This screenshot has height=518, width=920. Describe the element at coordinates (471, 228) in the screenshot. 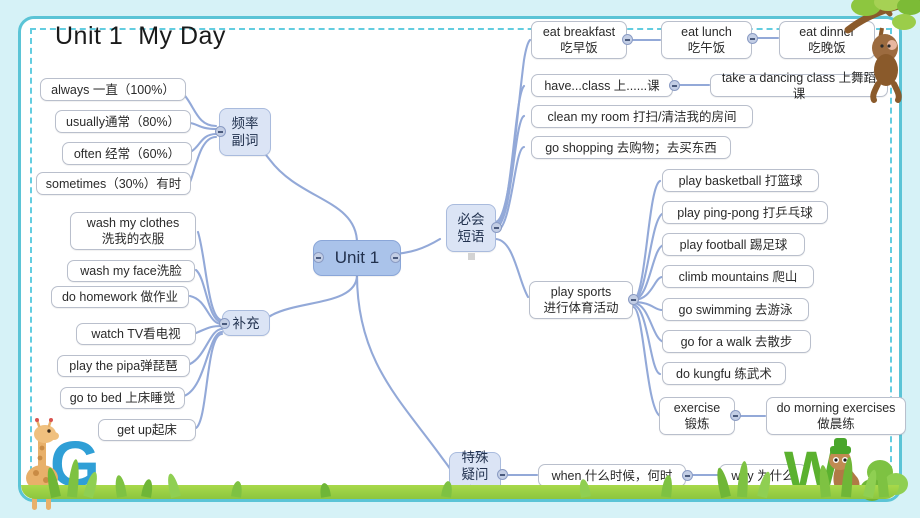

I see `branch-must-know-phrases: 必会 短语` at that location.